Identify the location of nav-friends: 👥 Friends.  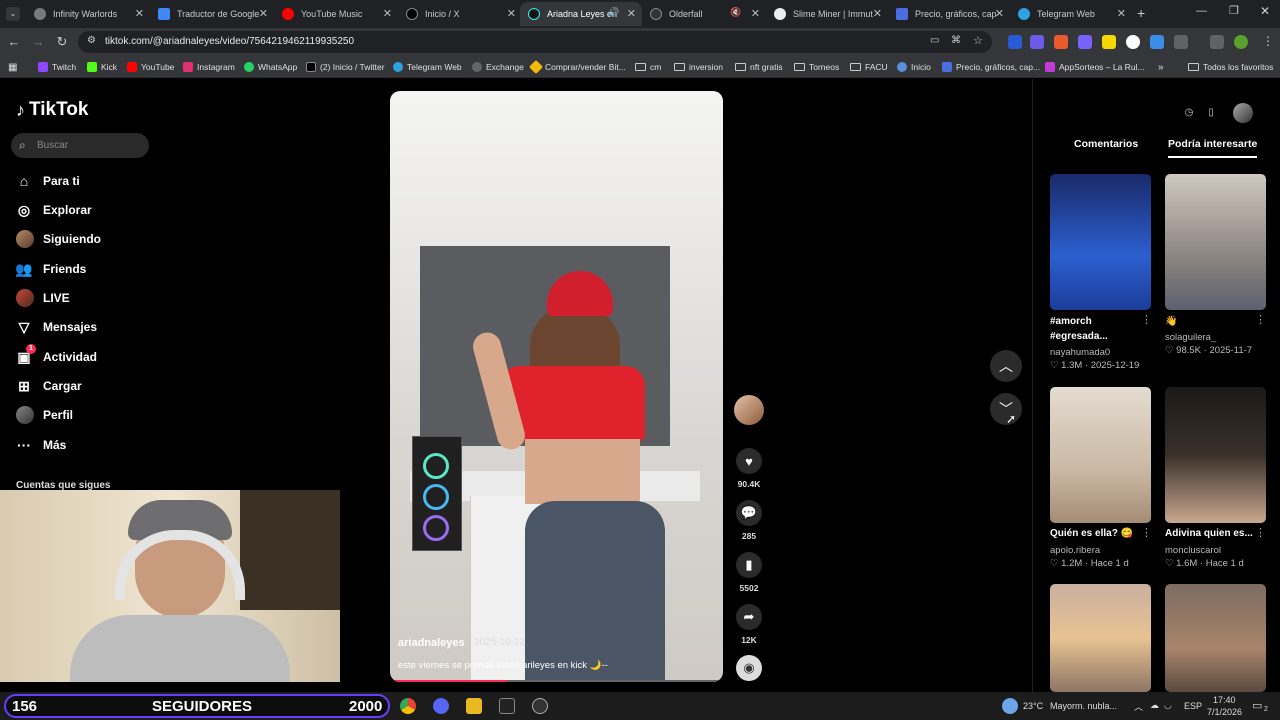
(50, 269).